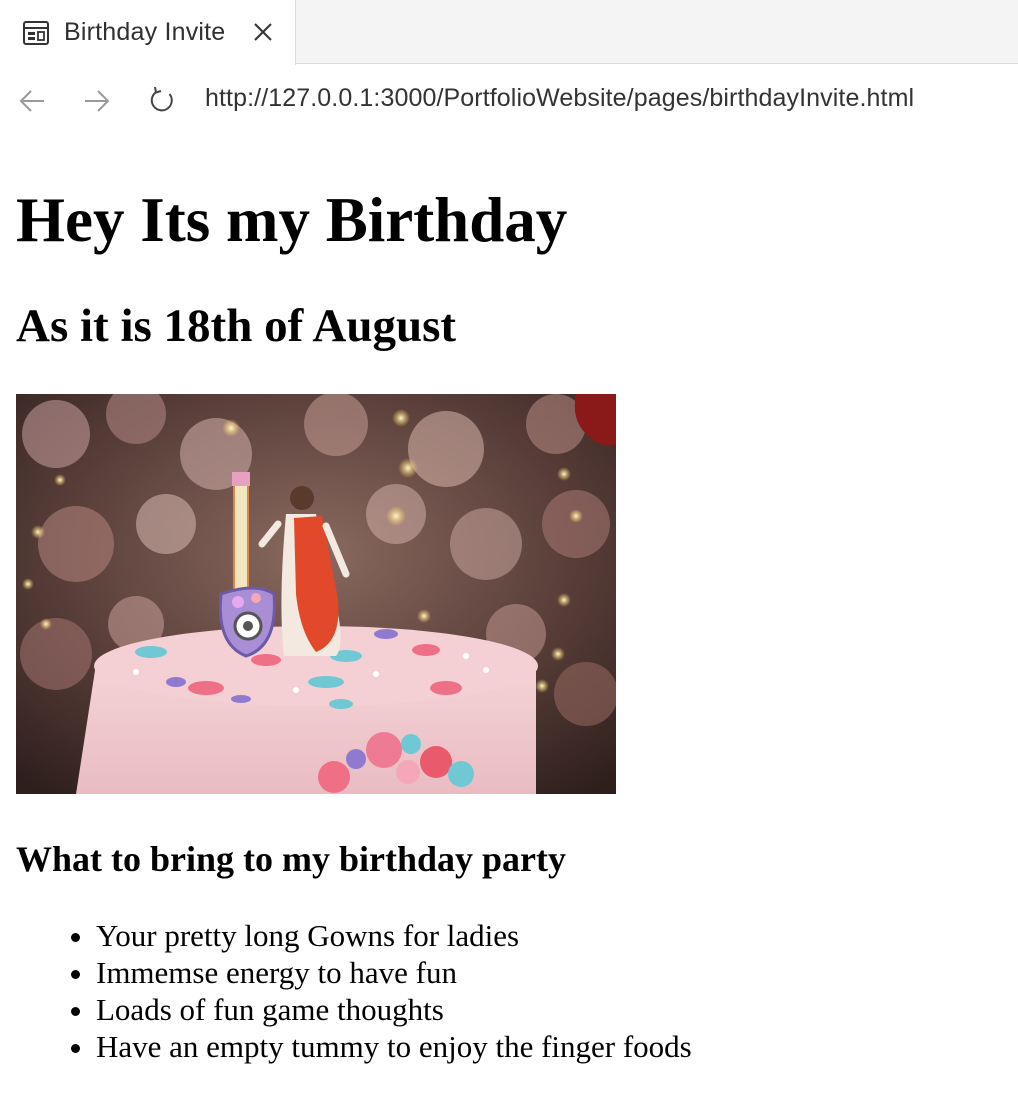 This screenshot has height=1104, width=1018. I want to click on reload-icon, so click(162, 101).